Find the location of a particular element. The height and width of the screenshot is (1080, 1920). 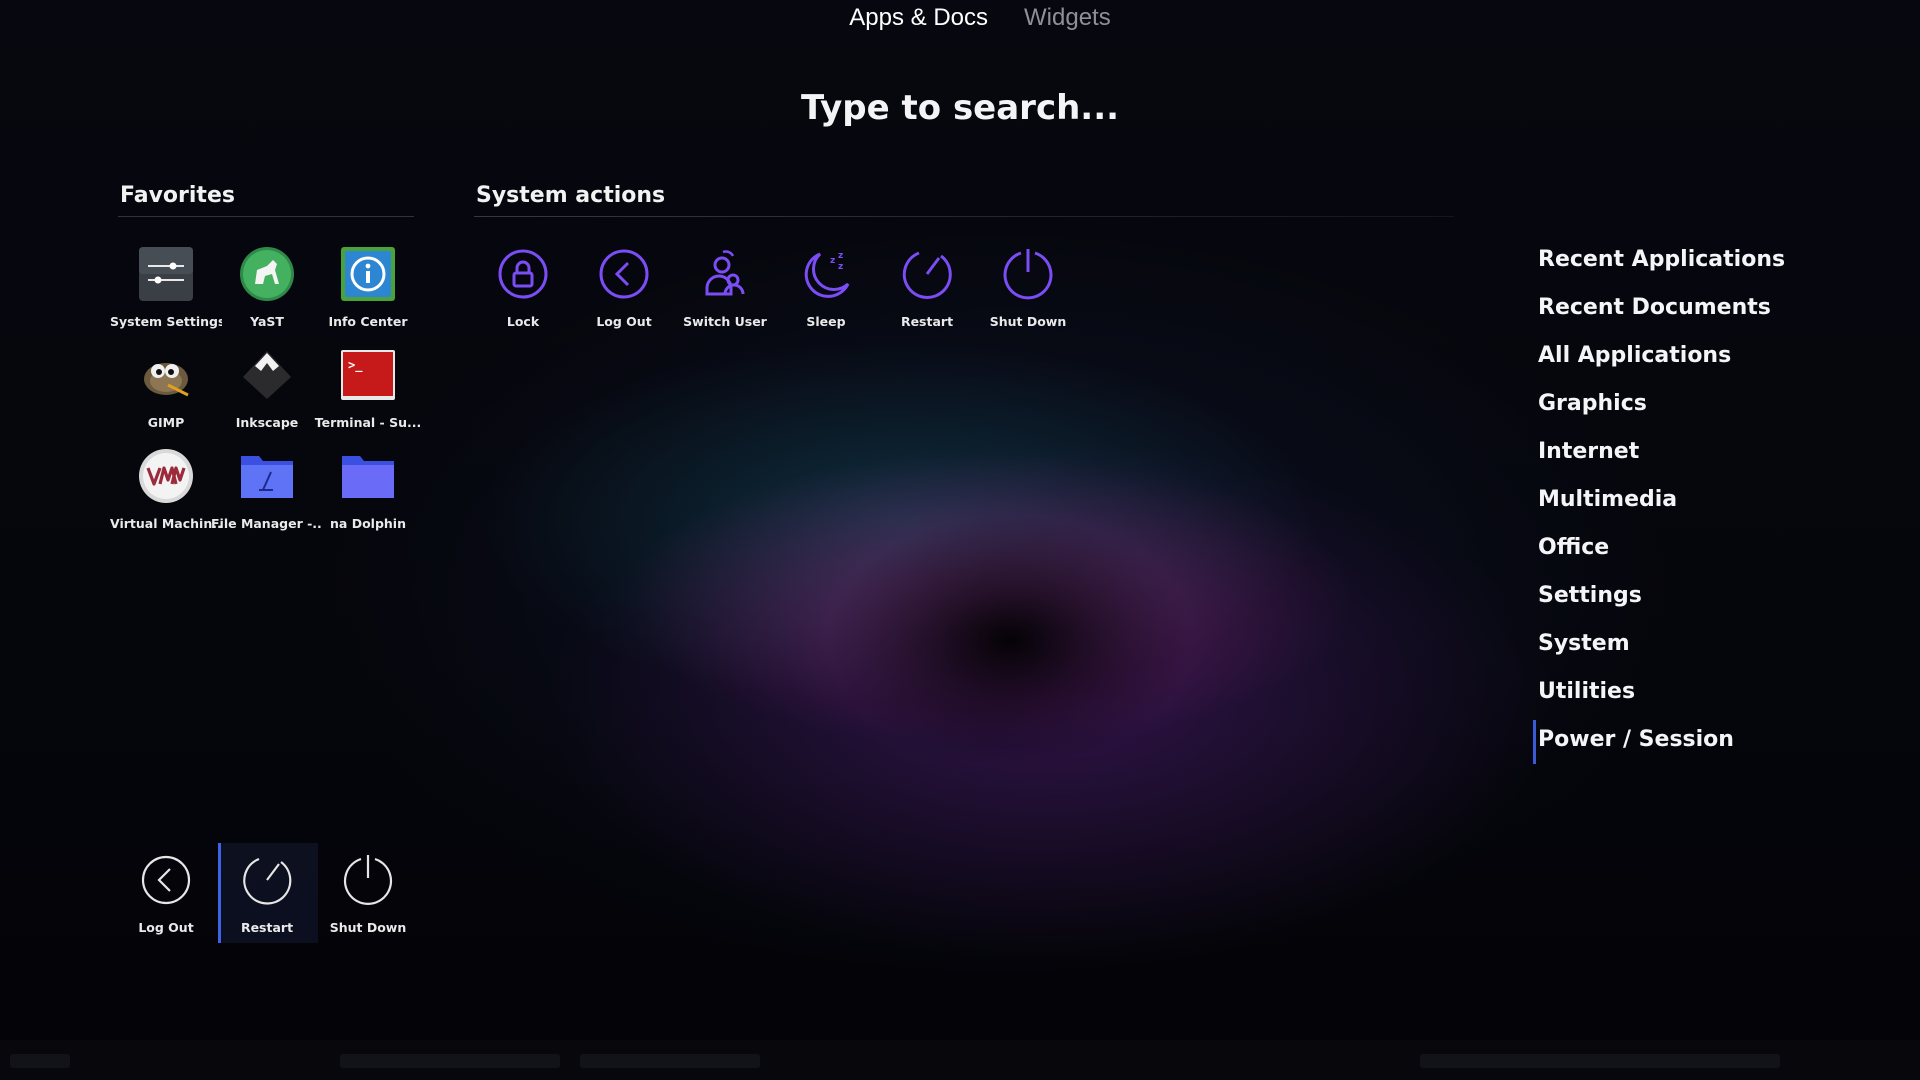

favorite-label: GIMP is located at coordinates (166, 422).